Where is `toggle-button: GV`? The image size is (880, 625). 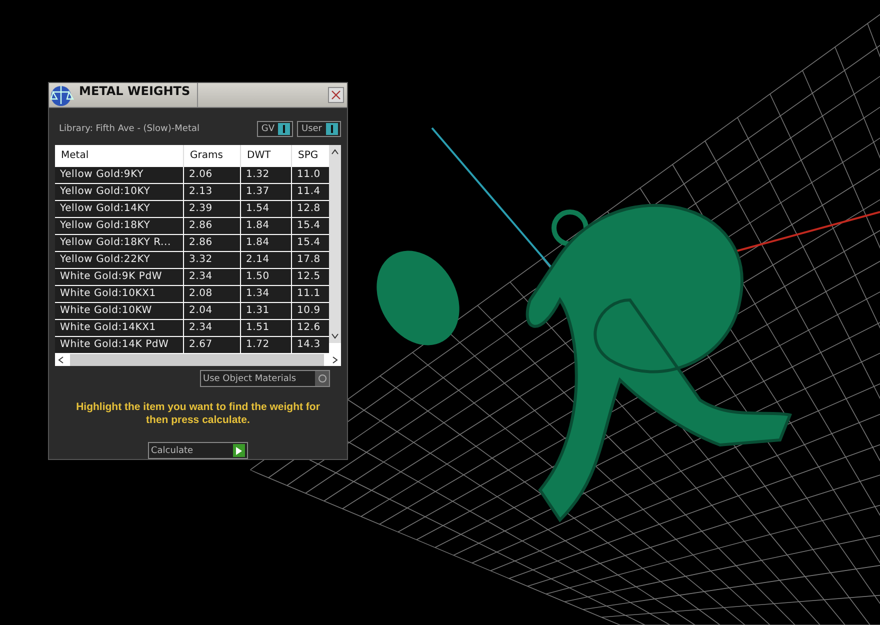
toggle-button: GV is located at coordinates (275, 129).